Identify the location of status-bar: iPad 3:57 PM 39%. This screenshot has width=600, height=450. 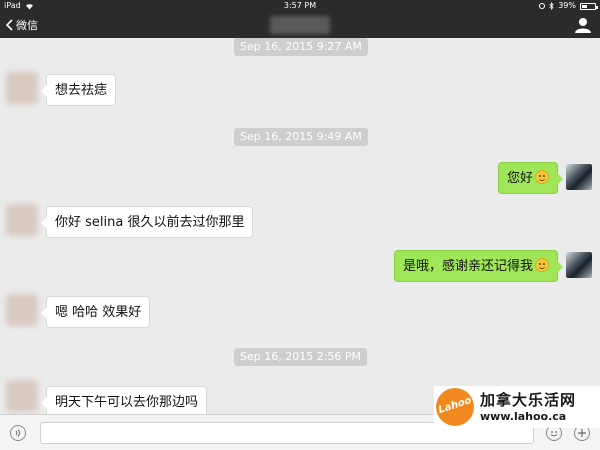
(300, 6).